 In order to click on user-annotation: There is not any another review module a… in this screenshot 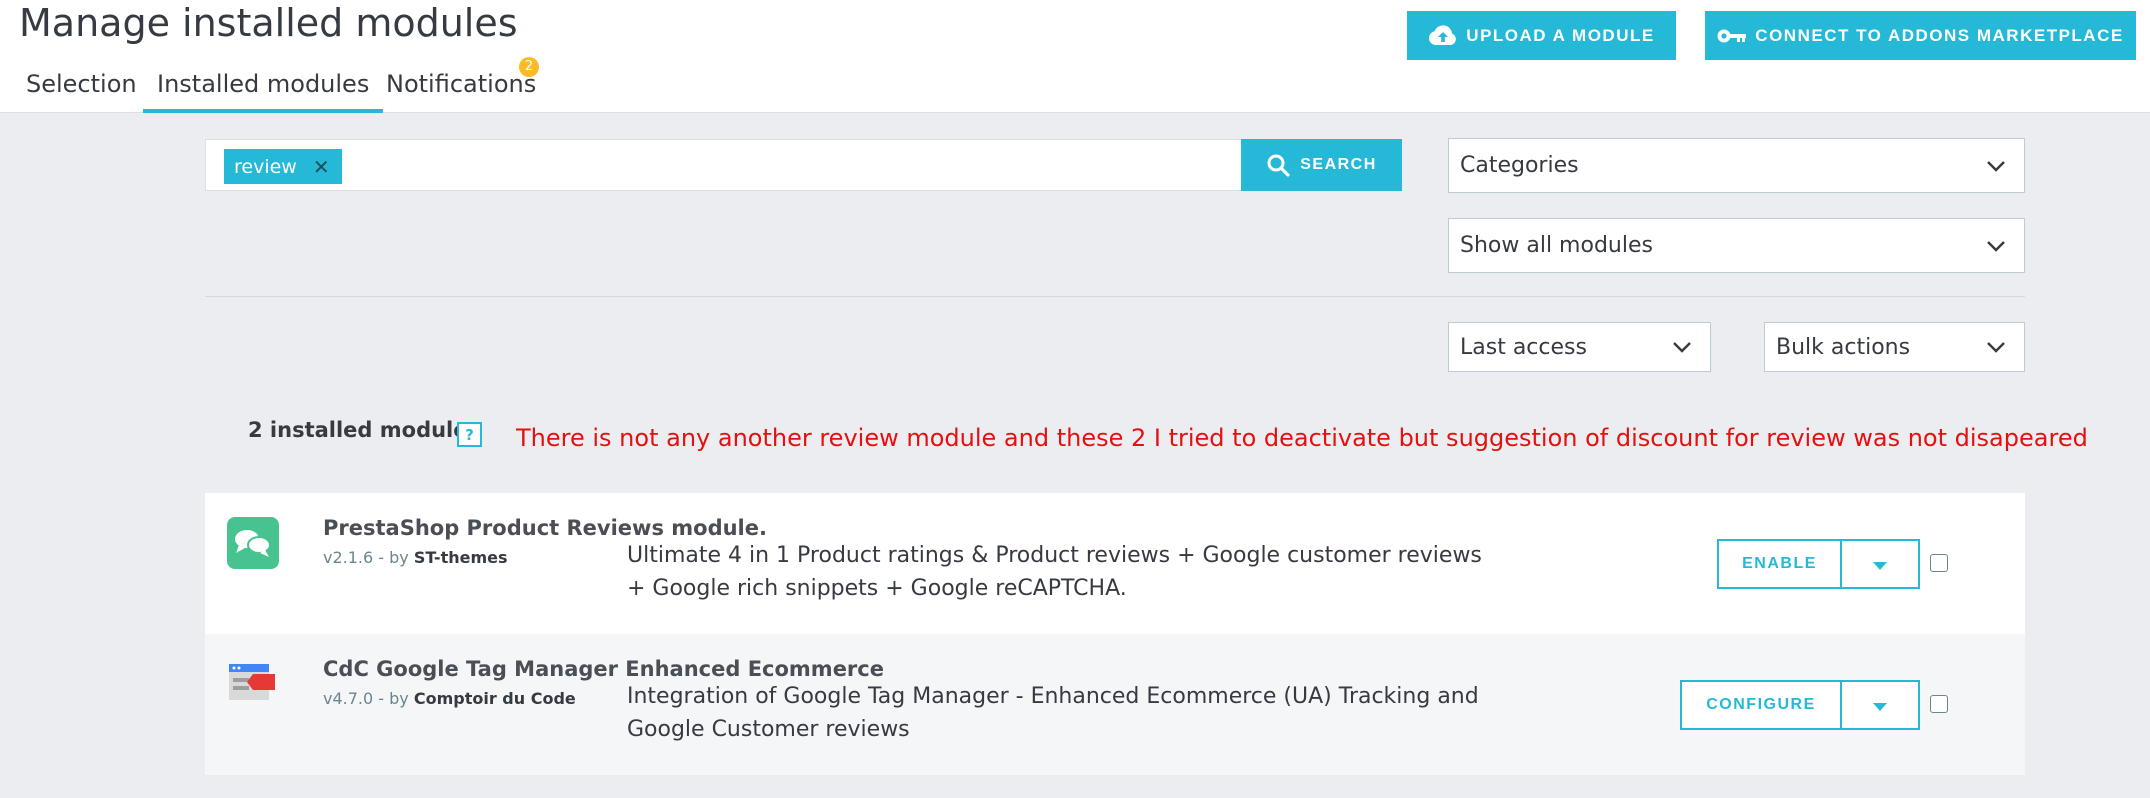, I will do `click(1302, 438)`.